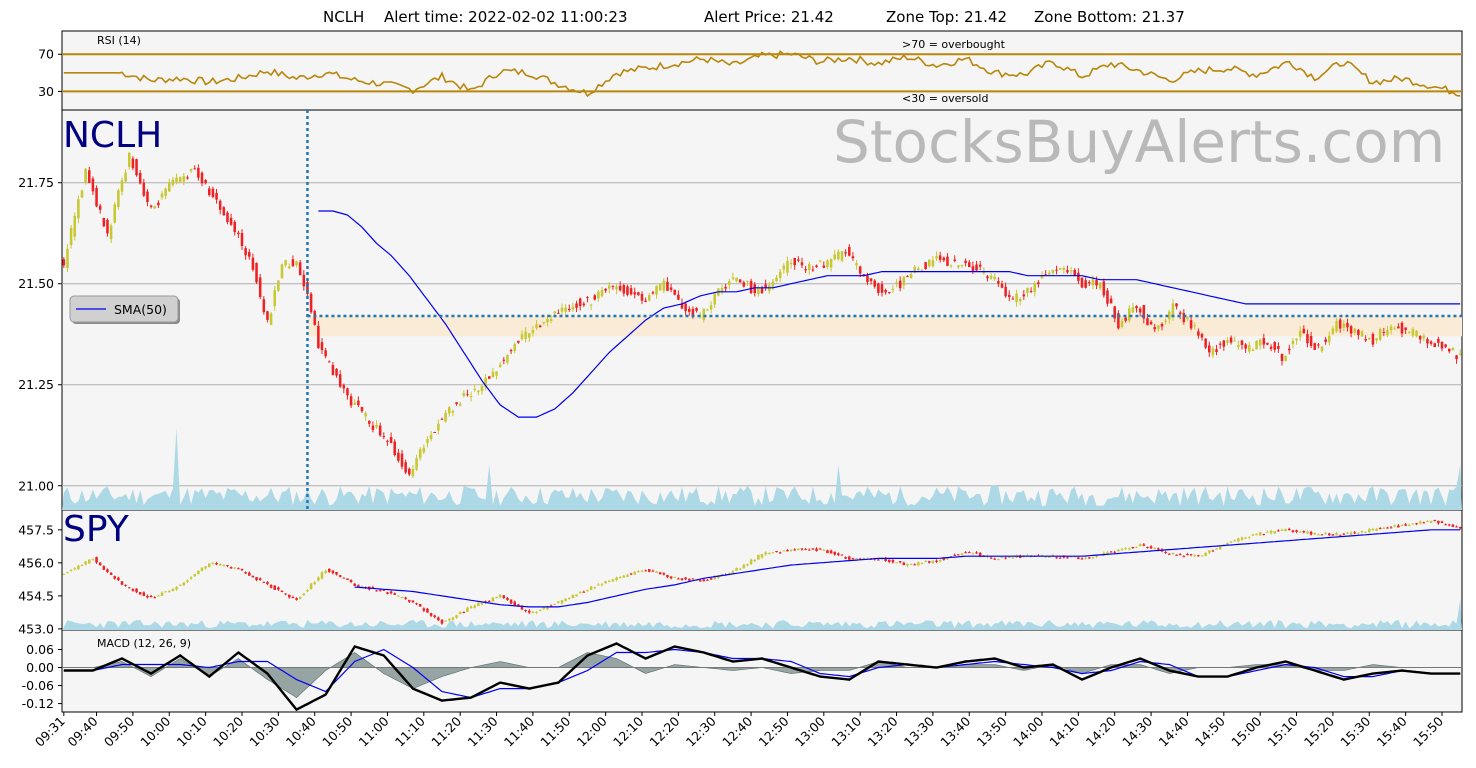  Describe the element at coordinates (701, 731) in the screenshot. I see `x-tick-label: 12:30` at that location.